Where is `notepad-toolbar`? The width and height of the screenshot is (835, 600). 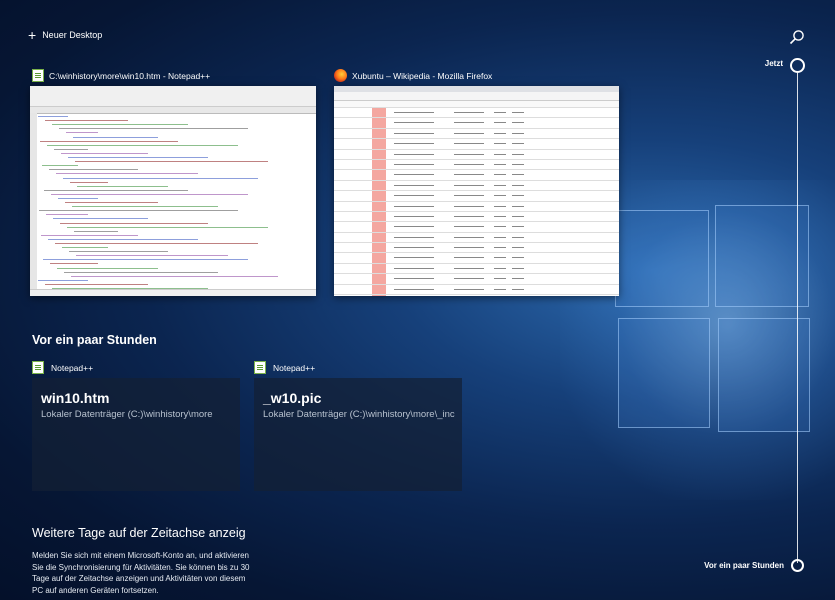 notepad-toolbar is located at coordinates (173, 96).